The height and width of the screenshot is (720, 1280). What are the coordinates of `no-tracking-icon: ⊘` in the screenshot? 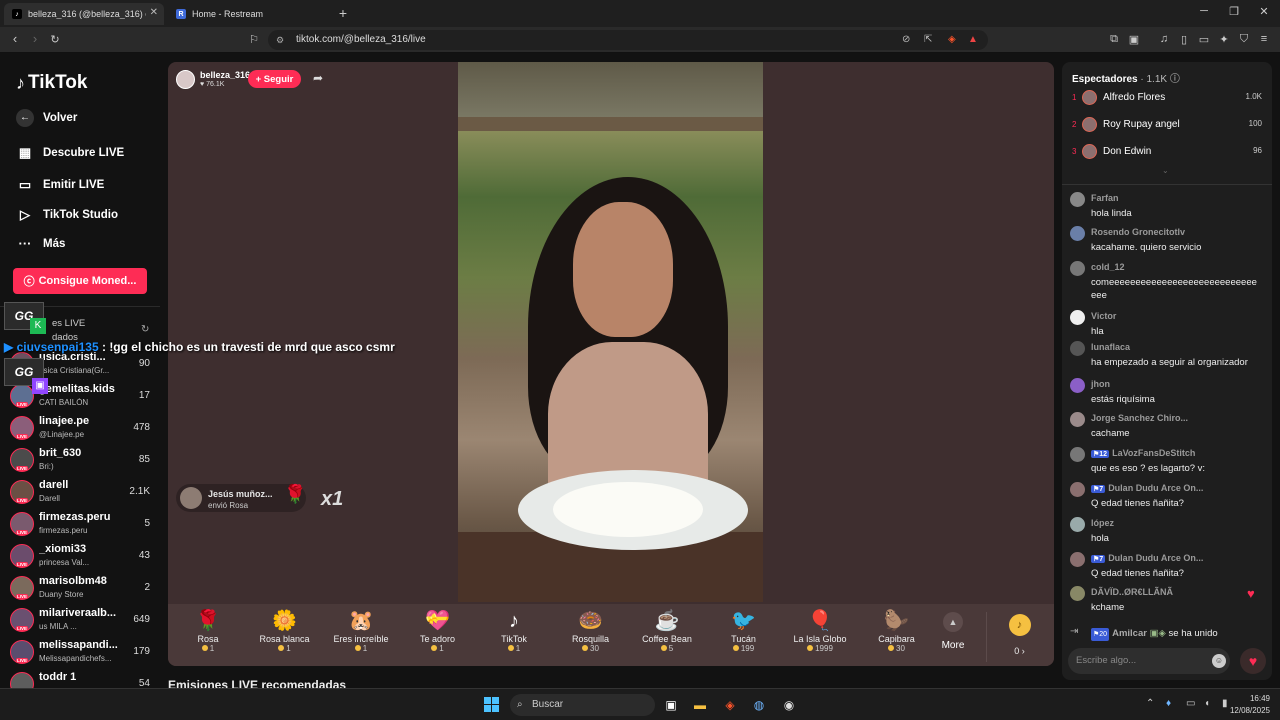 It's located at (906, 40).